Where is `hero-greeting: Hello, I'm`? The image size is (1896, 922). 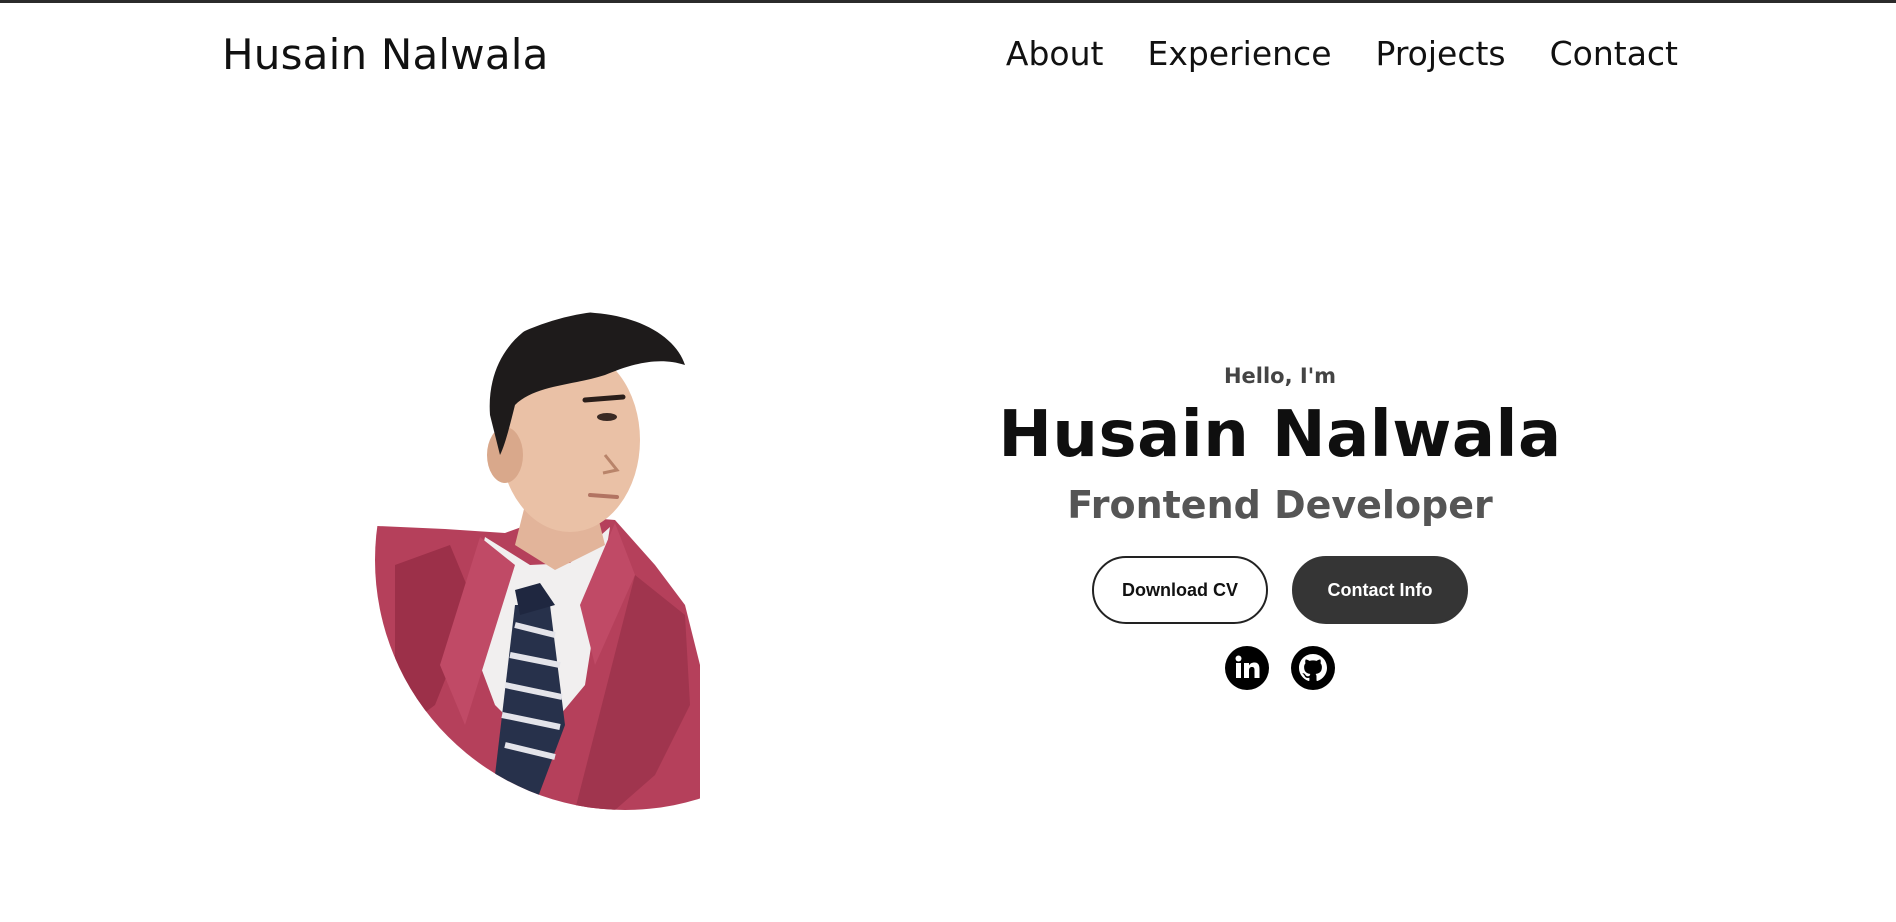 hero-greeting: Hello, I'm is located at coordinates (1280, 376).